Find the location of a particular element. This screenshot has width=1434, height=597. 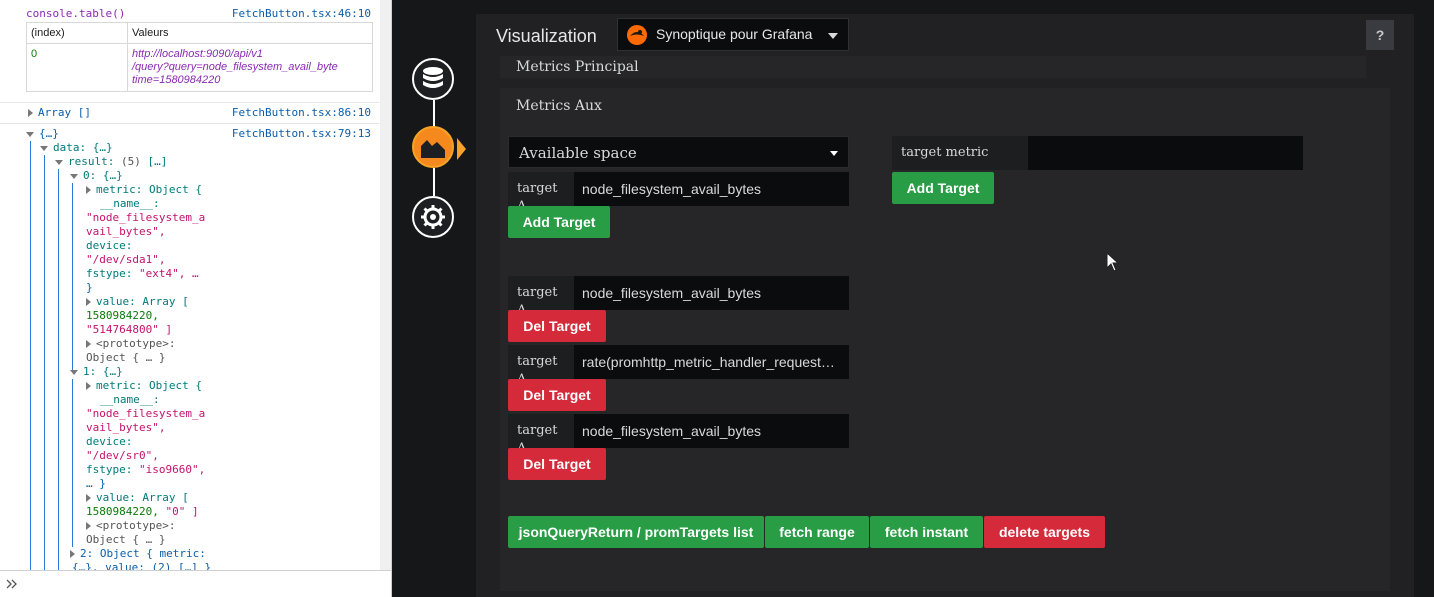

step-general is located at coordinates (433, 217).